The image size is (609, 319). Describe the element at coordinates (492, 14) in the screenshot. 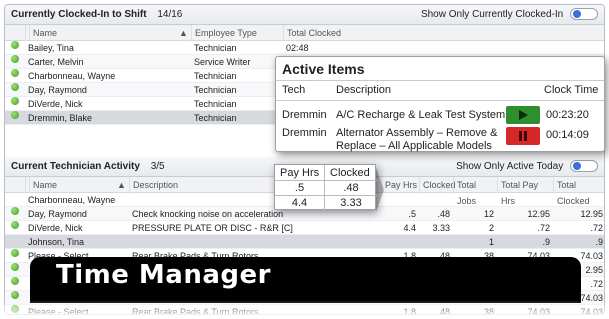

I see `clocked-in-toggle-label: Show Only Currently Clocked-In` at that location.